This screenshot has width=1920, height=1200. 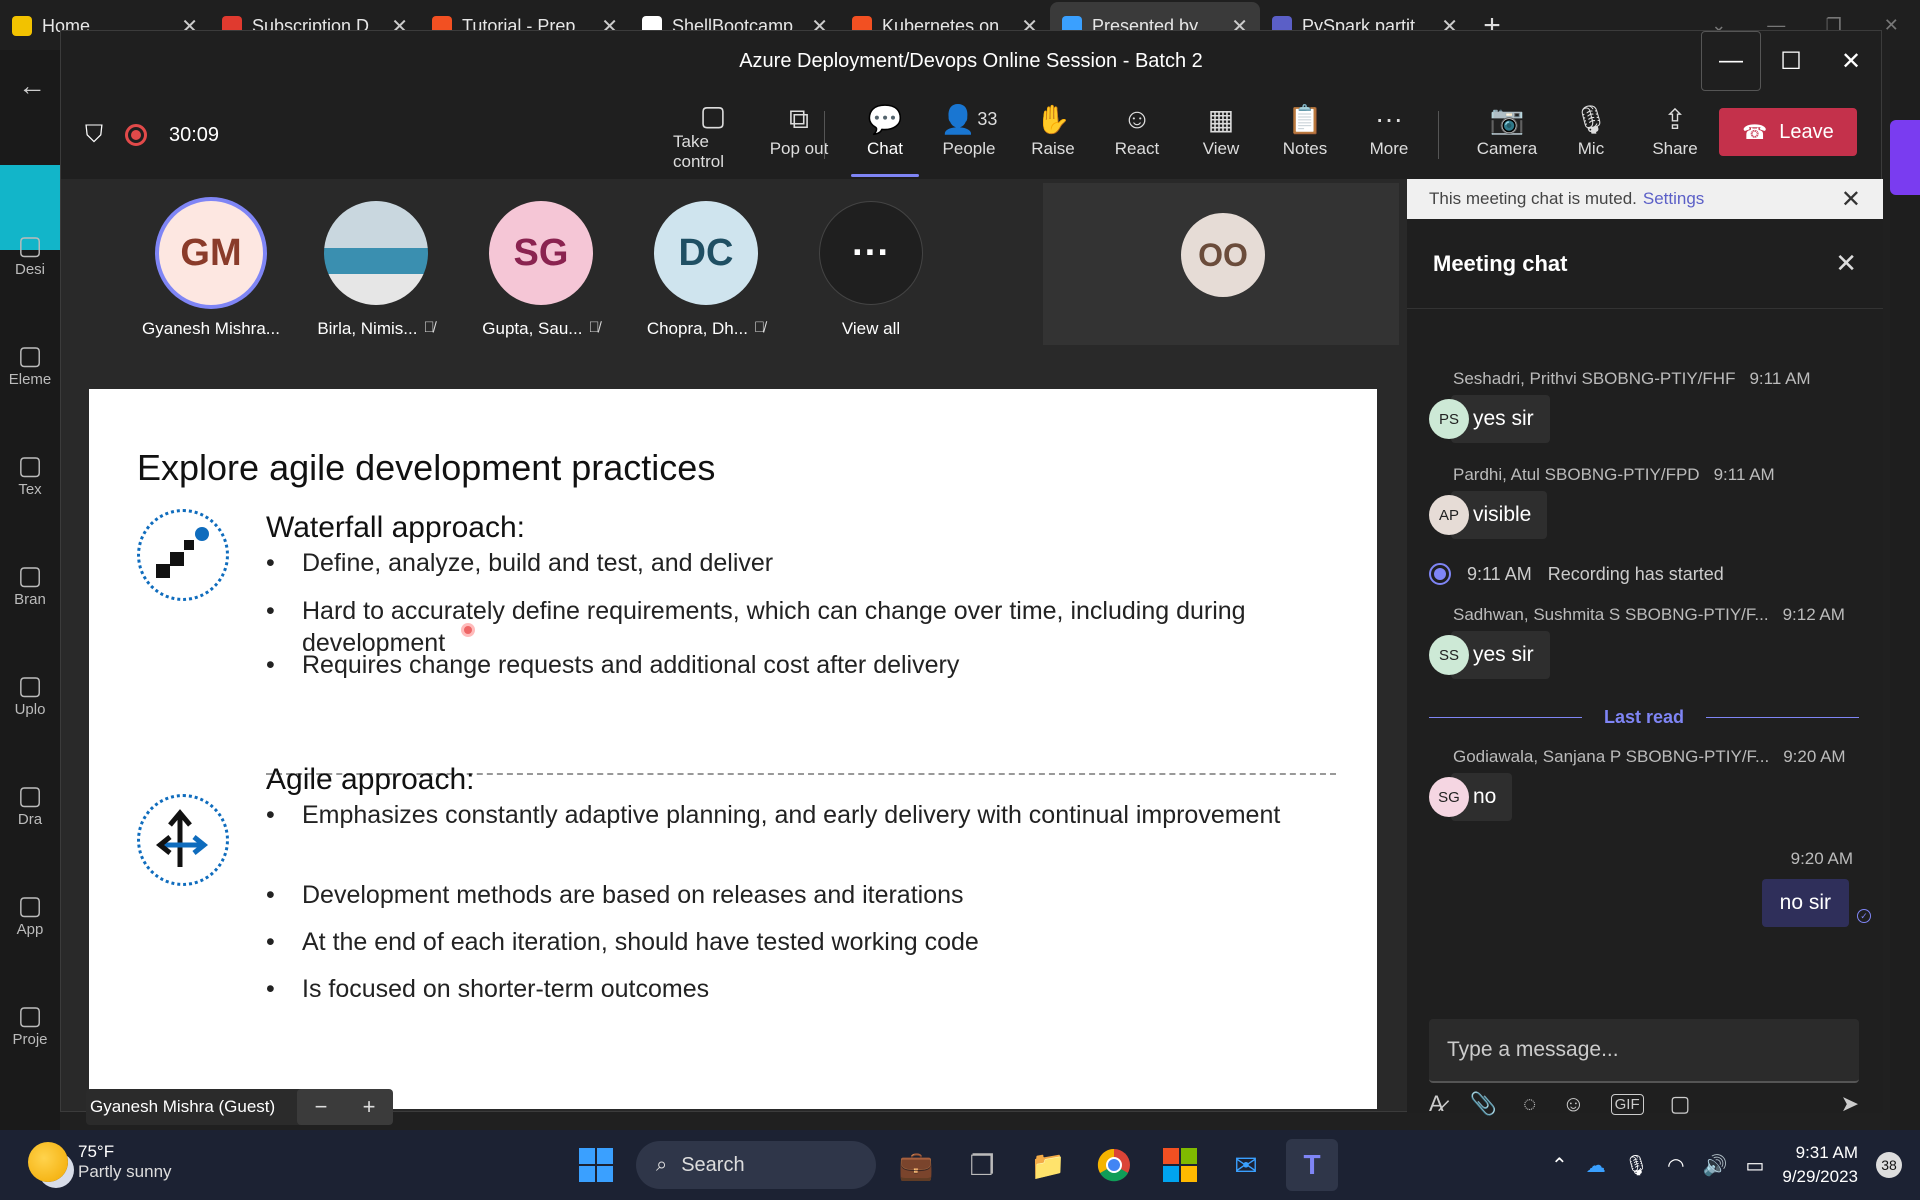 I want to click on editor-side-item: ▢ Proje, so click(x=30, y=1024).